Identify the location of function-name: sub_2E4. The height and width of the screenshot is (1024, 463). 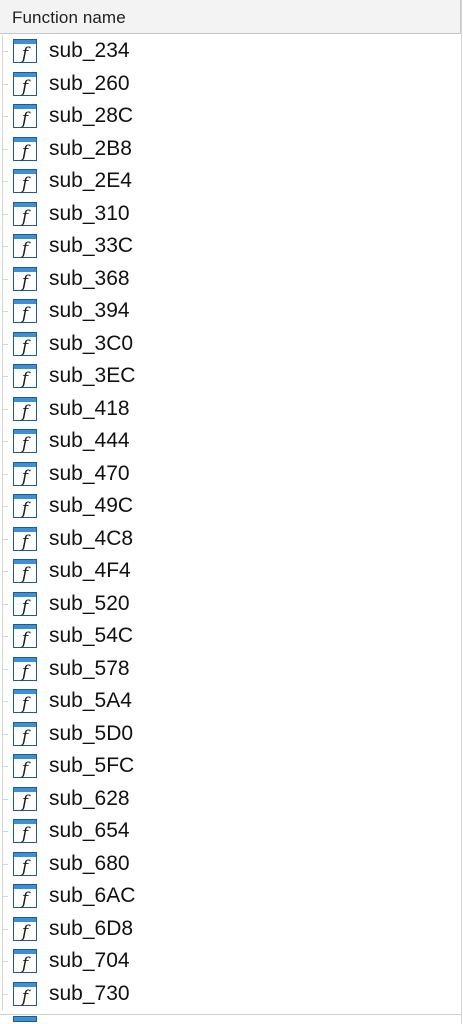
(90, 180).